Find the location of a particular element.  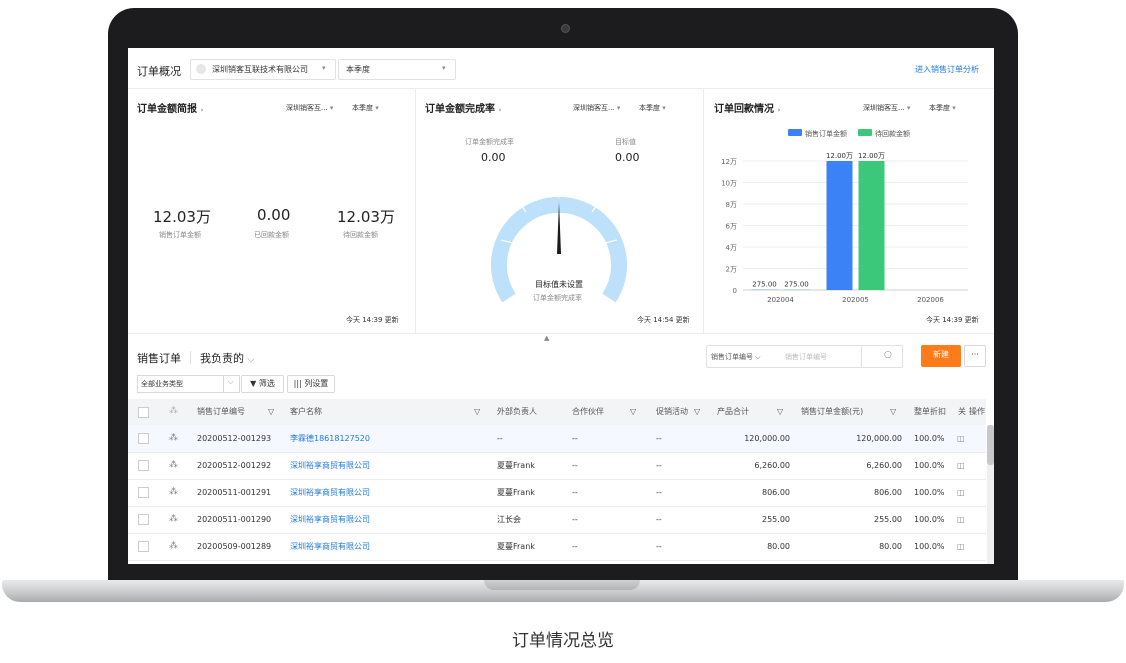

period-select-value: 本季度 is located at coordinates (358, 69).